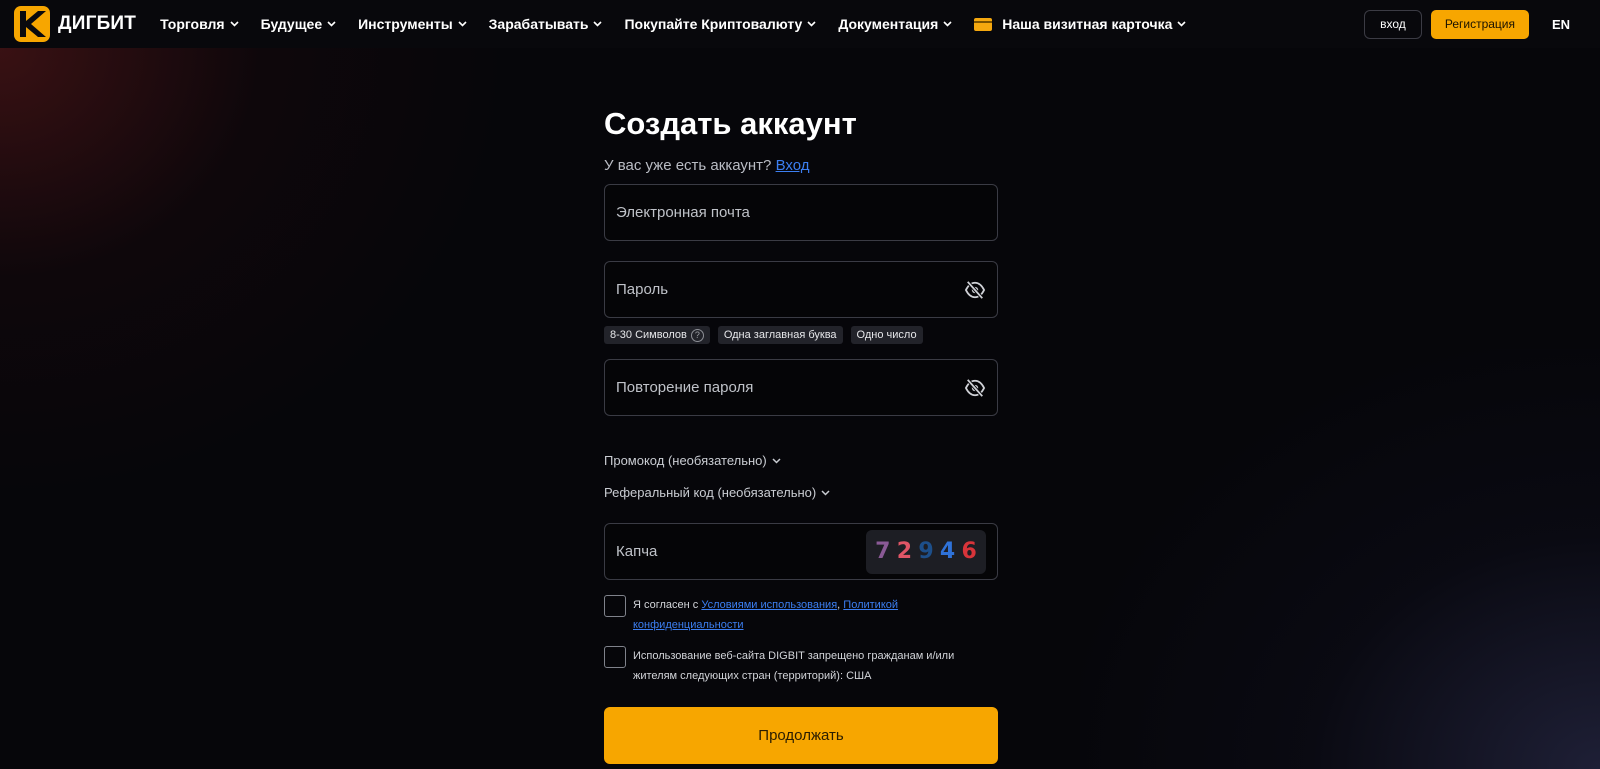  What do you see at coordinates (904, 551) in the screenshot?
I see `captcha-digit: 2` at bounding box center [904, 551].